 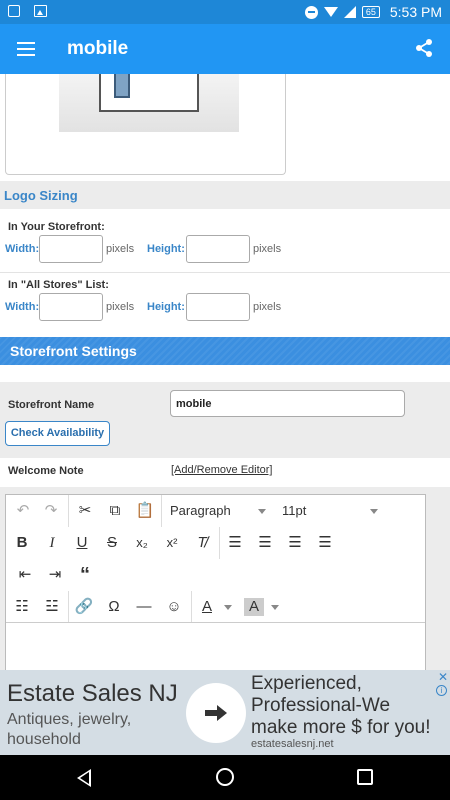 I want to click on strikethrough-icon: S, so click(x=112, y=543).